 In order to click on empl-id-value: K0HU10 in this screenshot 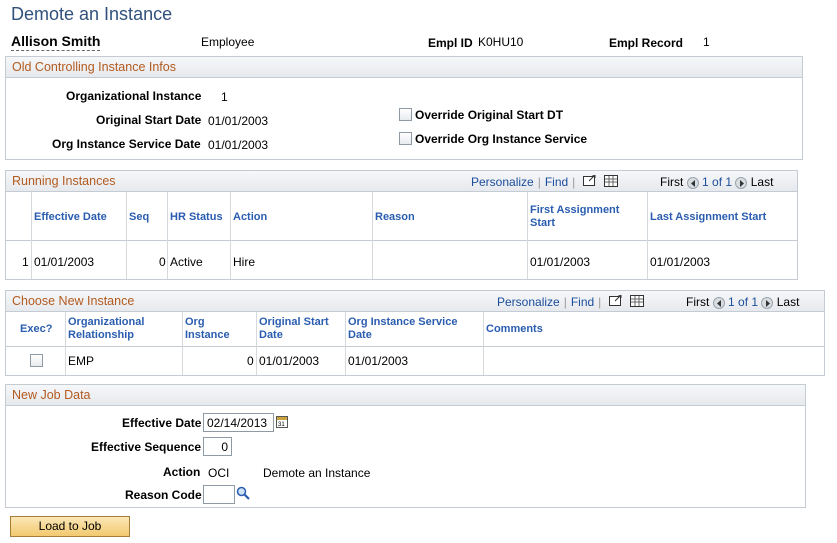, I will do `click(501, 42)`.